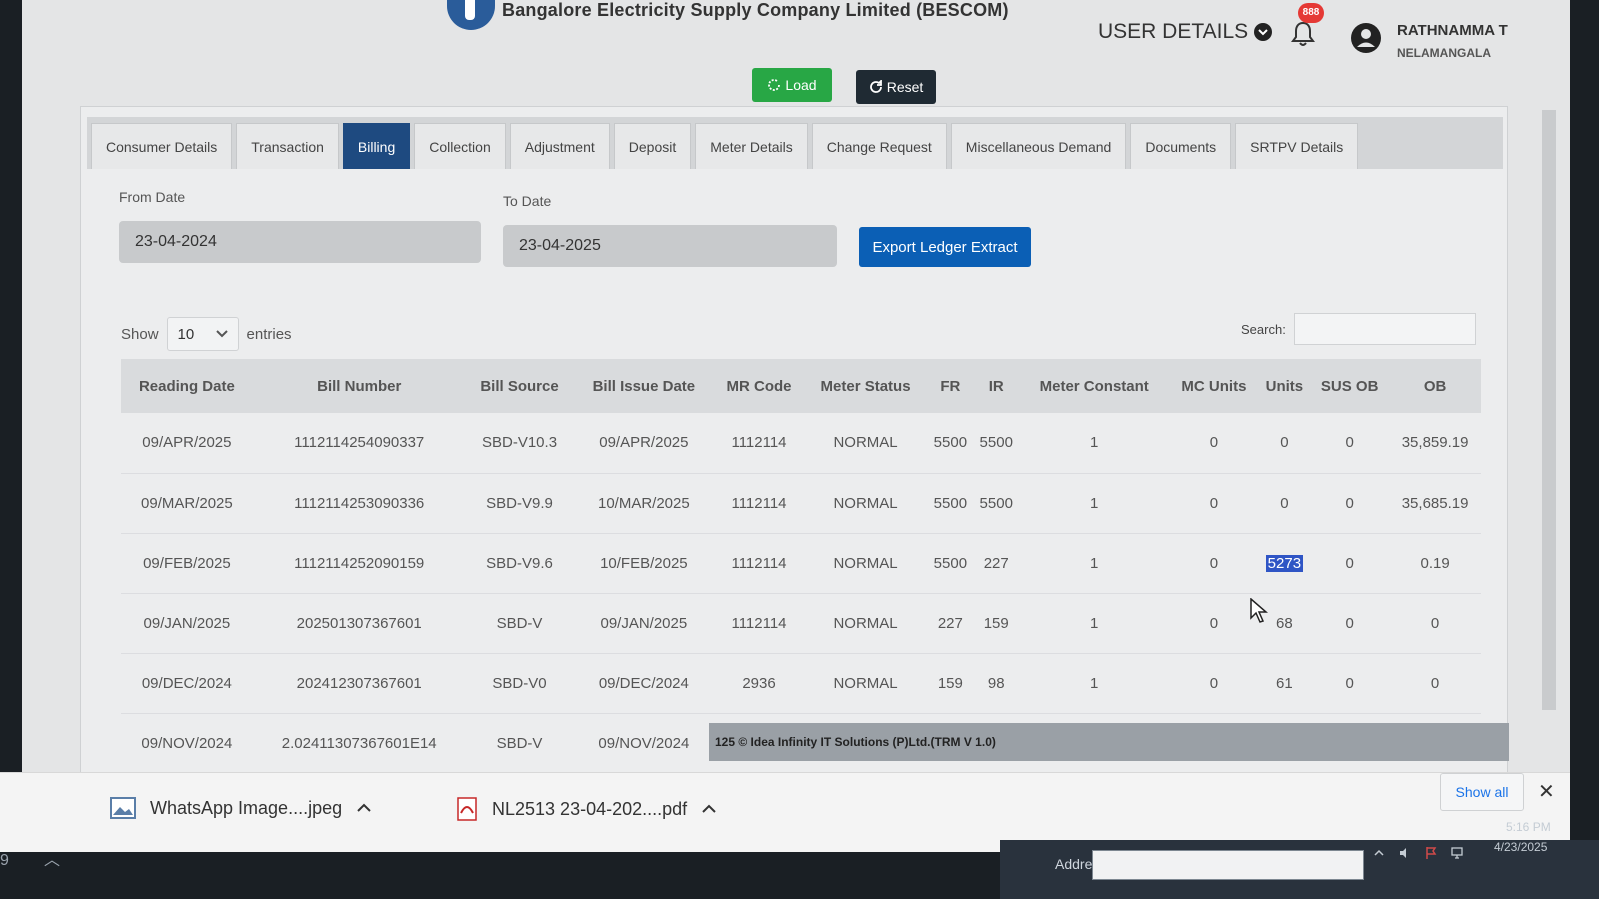 The image size is (1599, 899). Describe the element at coordinates (1297, 146) in the screenshot. I see `tab-srtpv-details: SRTPV Details` at that location.